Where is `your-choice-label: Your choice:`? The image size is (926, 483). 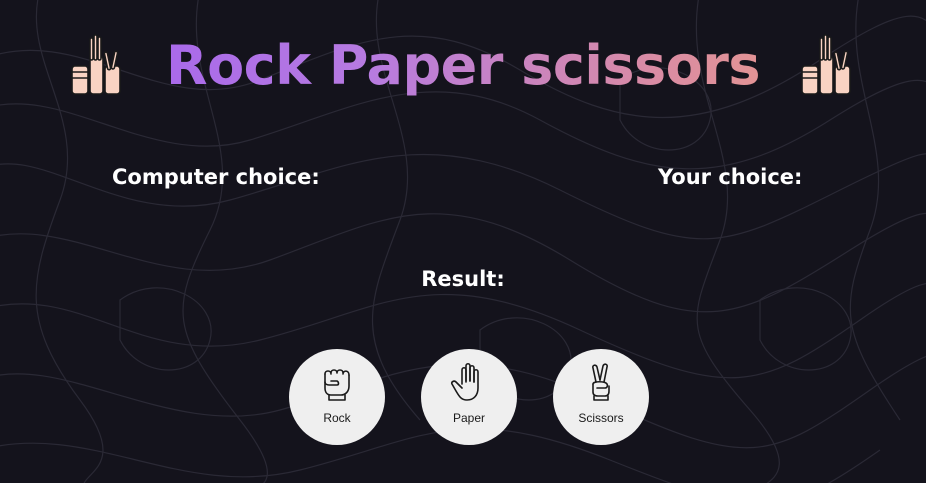 your-choice-label: Your choice: is located at coordinates (730, 177).